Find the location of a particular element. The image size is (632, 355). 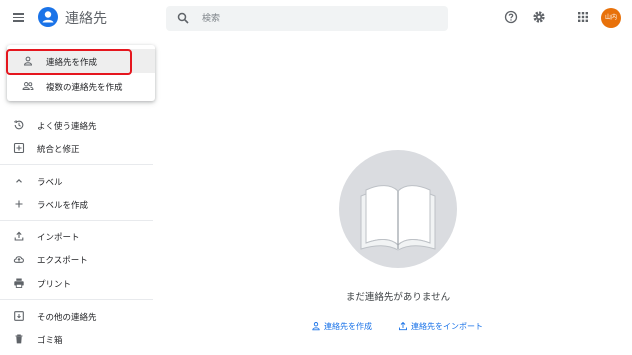

sidebar-item-label: エクスポート is located at coordinates (62, 261).